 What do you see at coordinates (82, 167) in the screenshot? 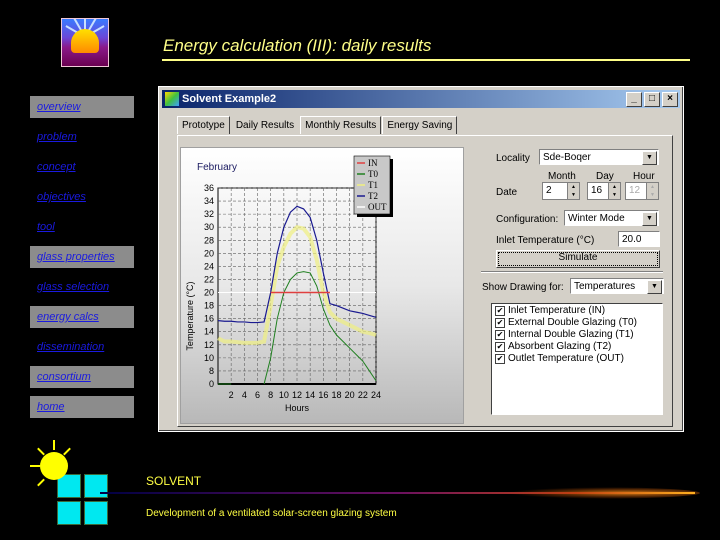
I see `nav-link-concept: concept` at bounding box center [82, 167].